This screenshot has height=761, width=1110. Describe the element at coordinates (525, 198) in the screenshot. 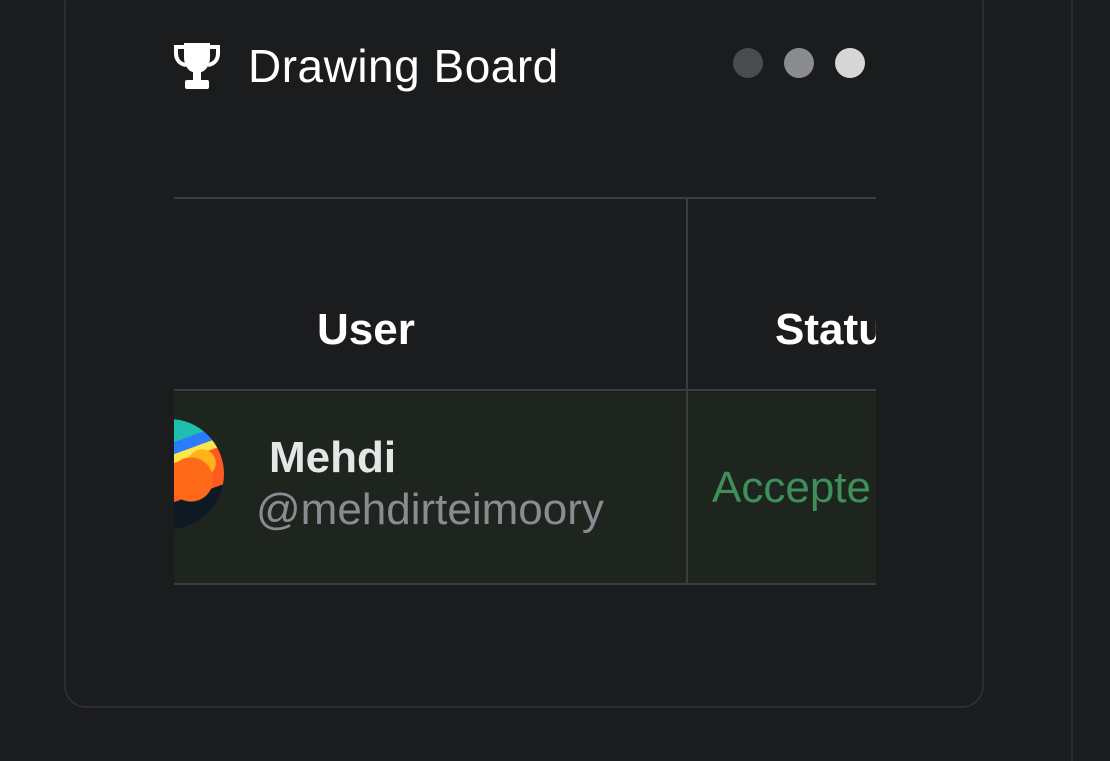

I see `table-top-border` at that location.